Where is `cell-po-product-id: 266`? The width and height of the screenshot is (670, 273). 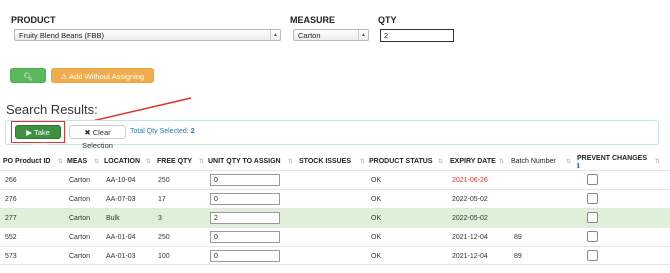
cell-po-product-id: 266 is located at coordinates (11, 180).